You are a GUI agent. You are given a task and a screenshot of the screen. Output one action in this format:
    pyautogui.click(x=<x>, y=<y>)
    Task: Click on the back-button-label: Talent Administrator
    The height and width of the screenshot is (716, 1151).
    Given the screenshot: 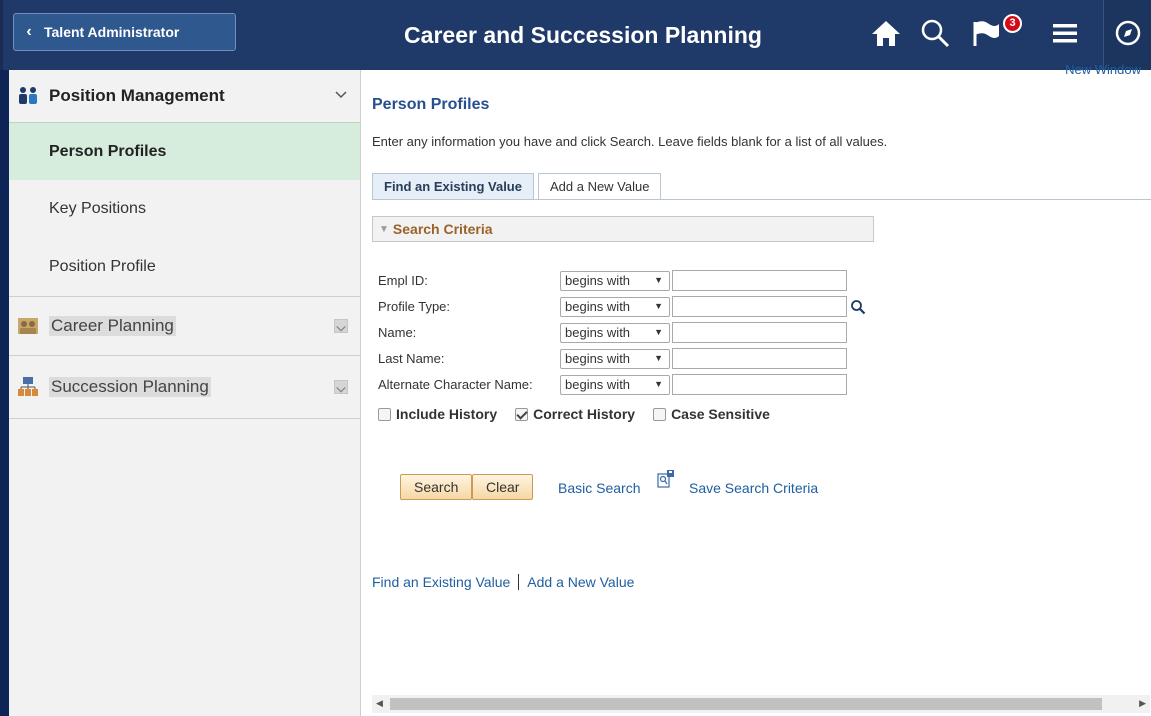 What is the action you would take?
    pyautogui.click(x=112, y=32)
    